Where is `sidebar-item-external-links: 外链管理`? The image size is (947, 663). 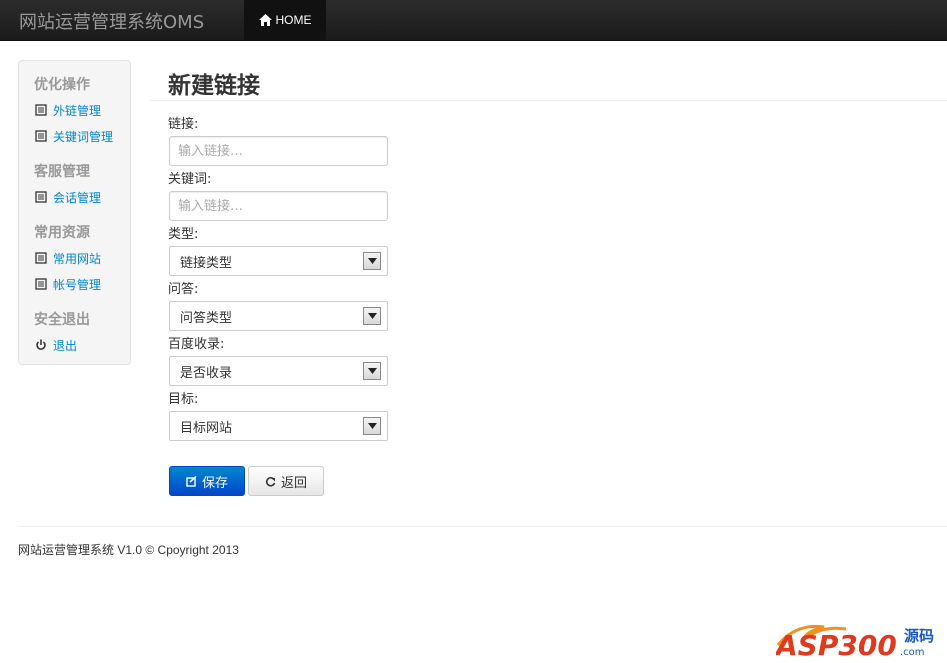
sidebar-item-external-links: 外链管理 is located at coordinates (68, 110).